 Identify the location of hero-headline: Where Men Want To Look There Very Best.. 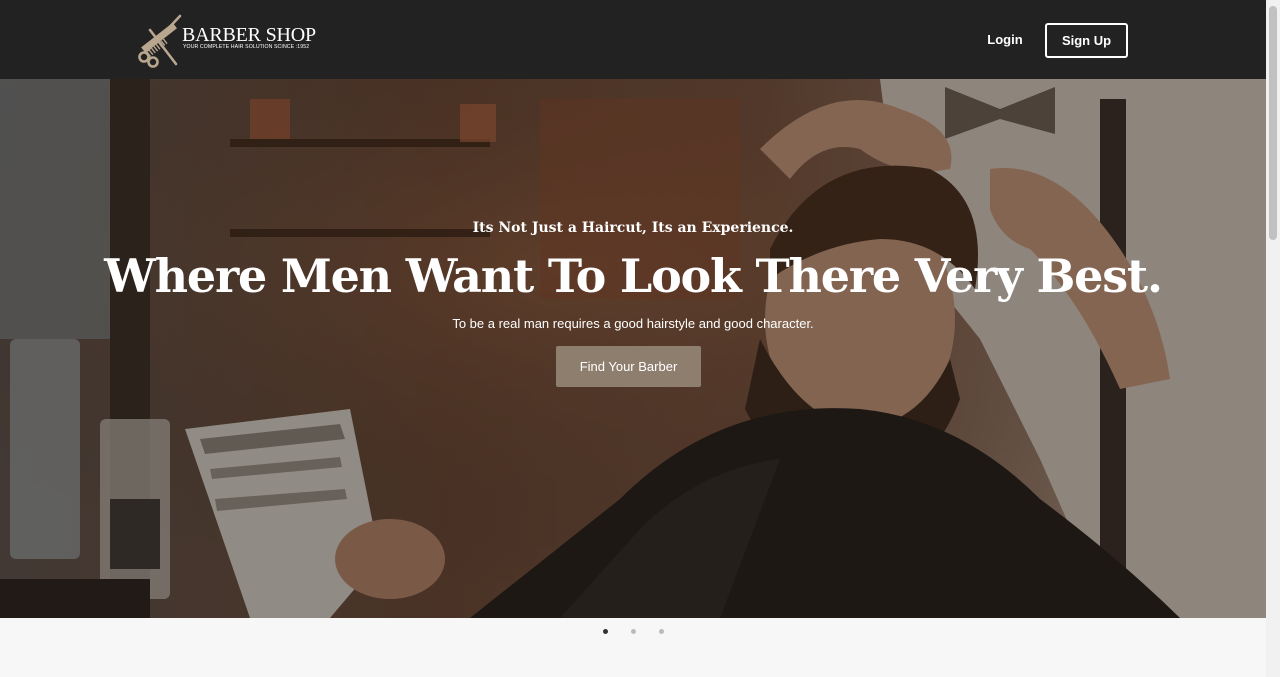
(633, 276).